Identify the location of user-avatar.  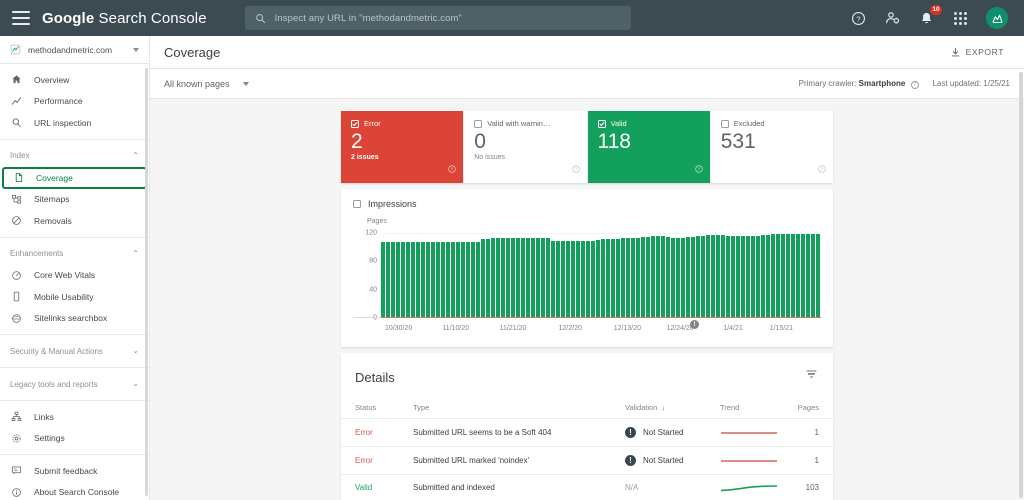
(997, 18).